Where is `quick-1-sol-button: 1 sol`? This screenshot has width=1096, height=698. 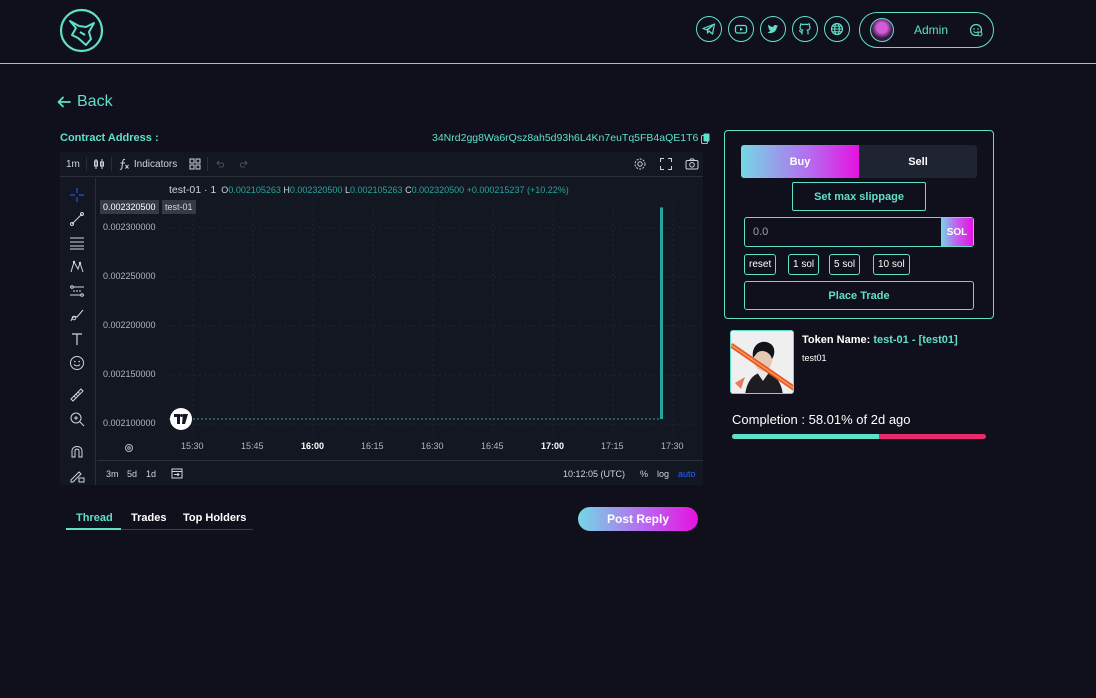
quick-1-sol-button: 1 sol is located at coordinates (804, 264).